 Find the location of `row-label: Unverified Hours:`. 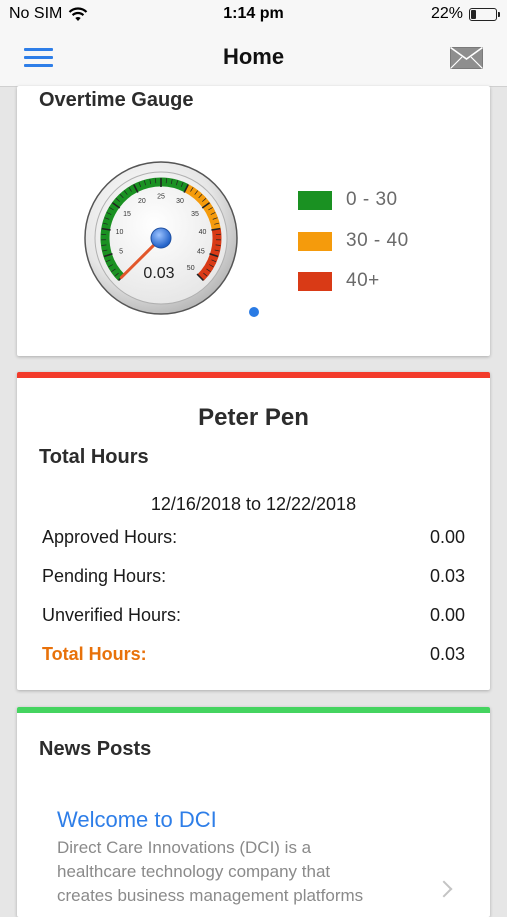

row-label: Unverified Hours: is located at coordinates (111, 615).